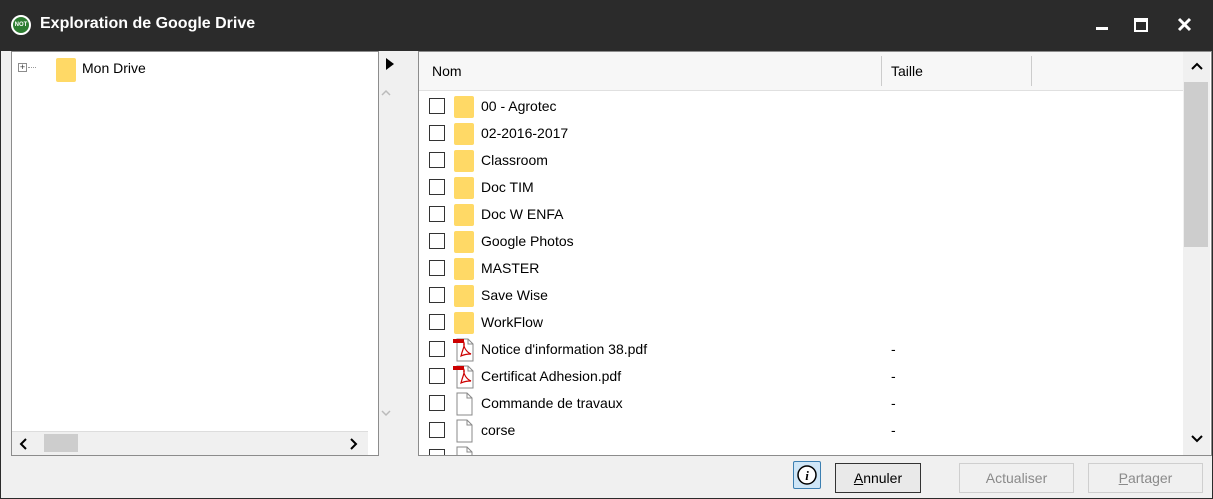  Describe the element at coordinates (354, 444) in the screenshot. I see `scroll-right-icon` at that location.